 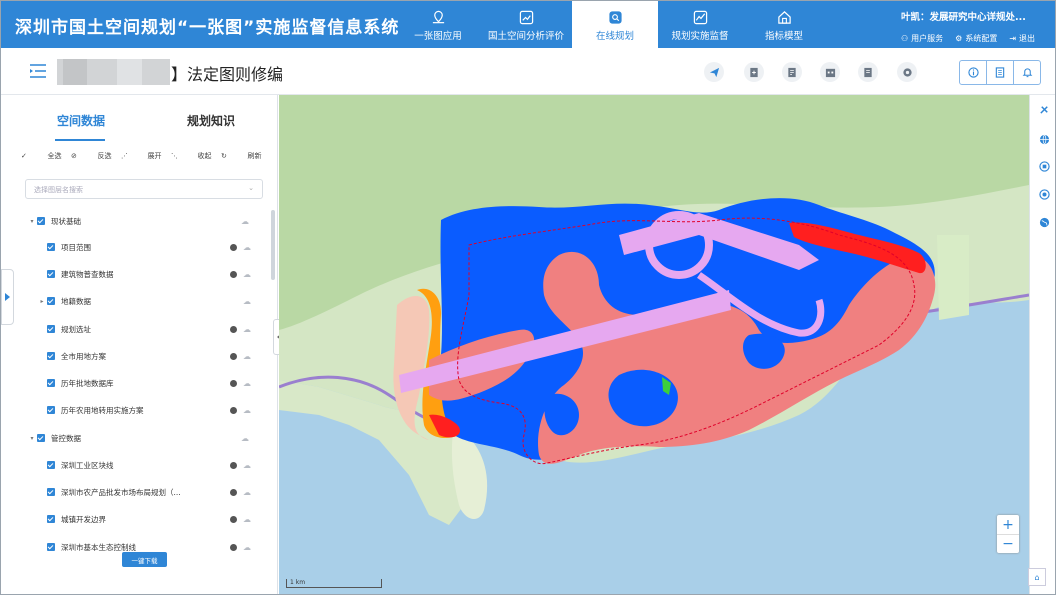 I want to click on tree-item: 深圳市农产品批发市场布局规划（... ☁, so click(x=160, y=492).